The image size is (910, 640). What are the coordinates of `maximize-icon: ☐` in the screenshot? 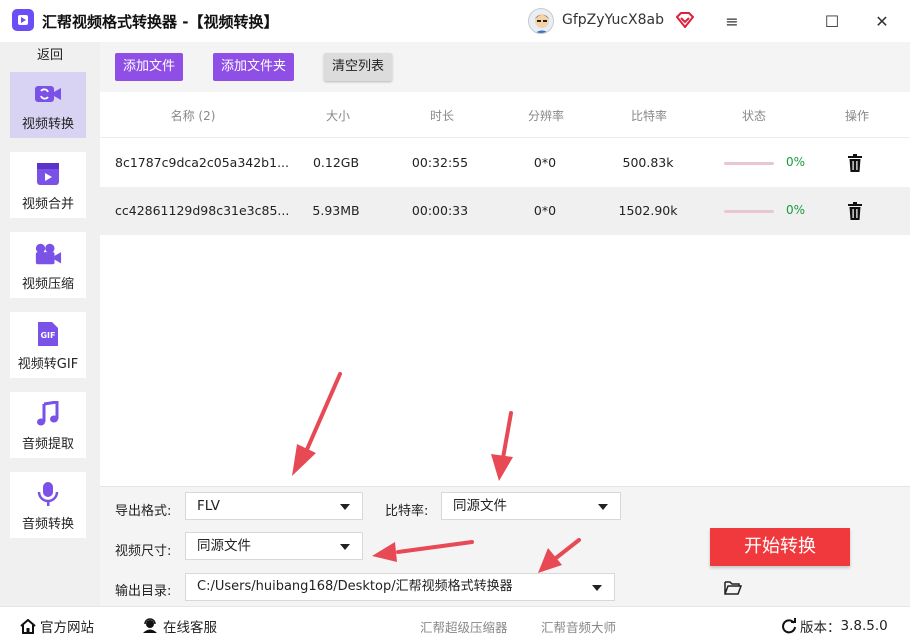 It's located at (832, 21).